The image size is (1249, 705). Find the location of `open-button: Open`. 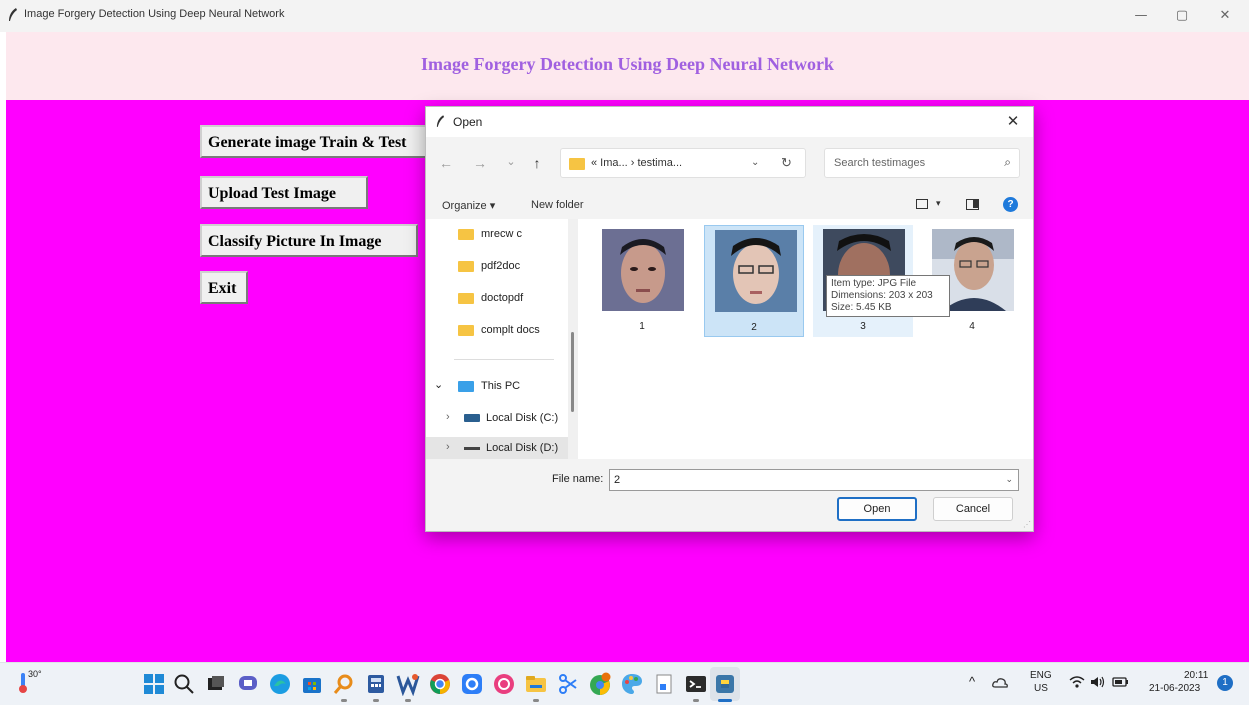

open-button: Open is located at coordinates (877, 509).